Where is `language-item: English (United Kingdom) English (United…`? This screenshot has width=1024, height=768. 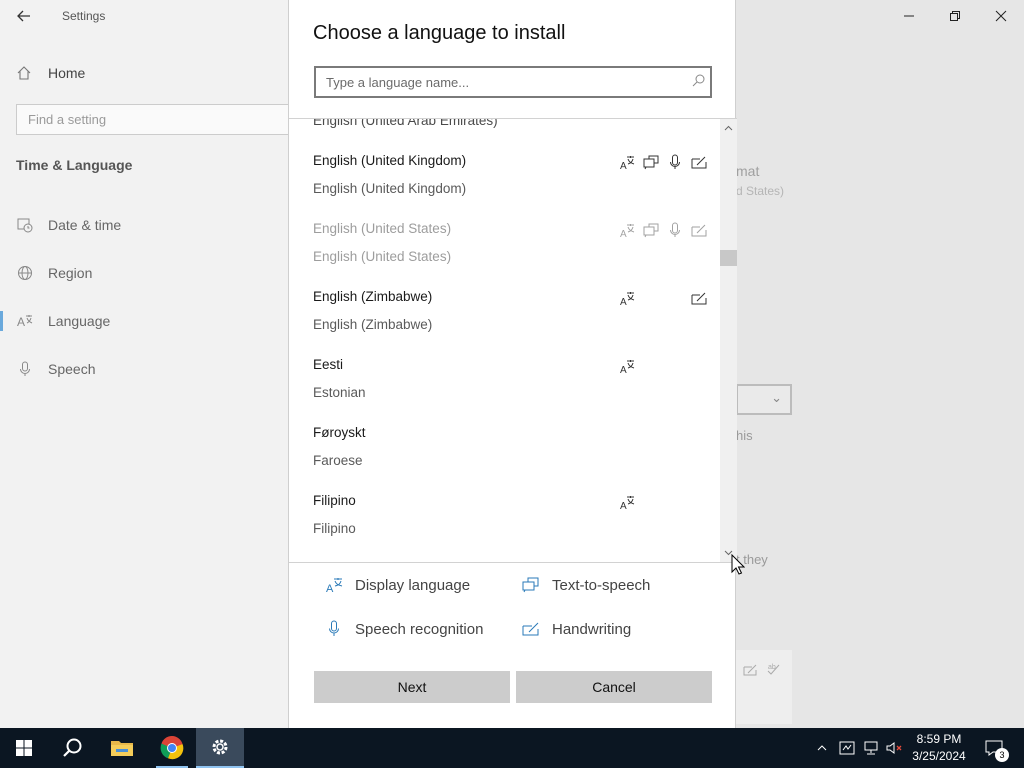
language-item: English (United Kingdom) English (United… is located at coordinates (513, 187).